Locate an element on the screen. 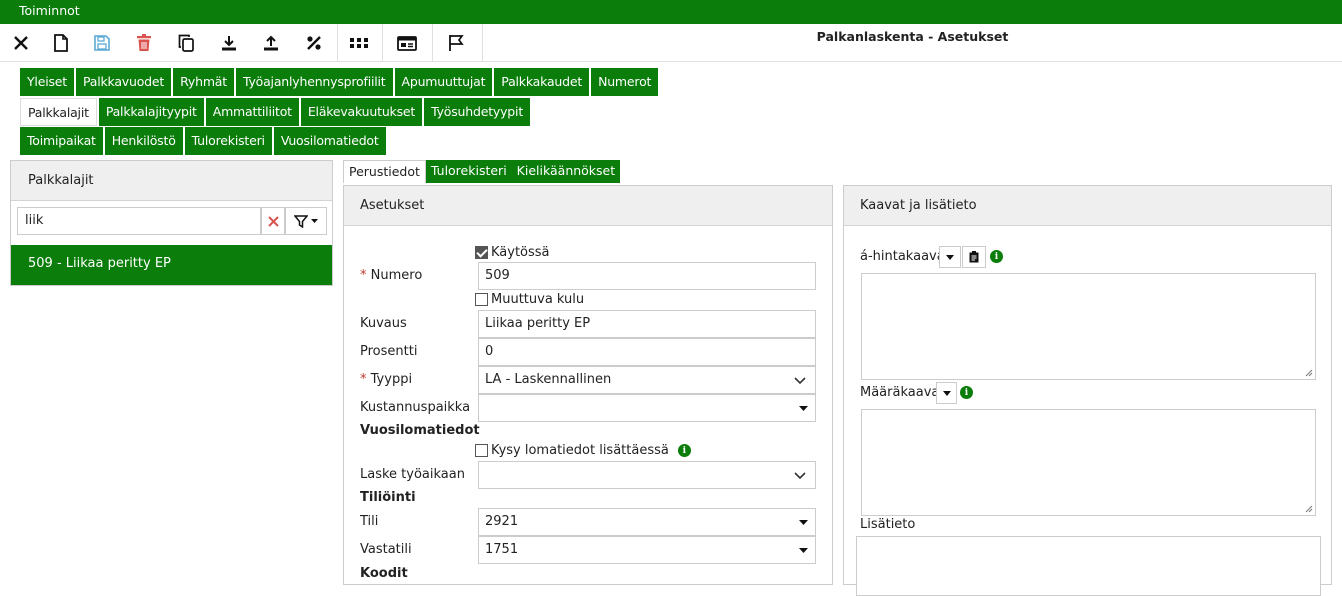 The image size is (1342, 596). nav-elakevakuutukset: Eläkevakuutukset is located at coordinates (361, 112).